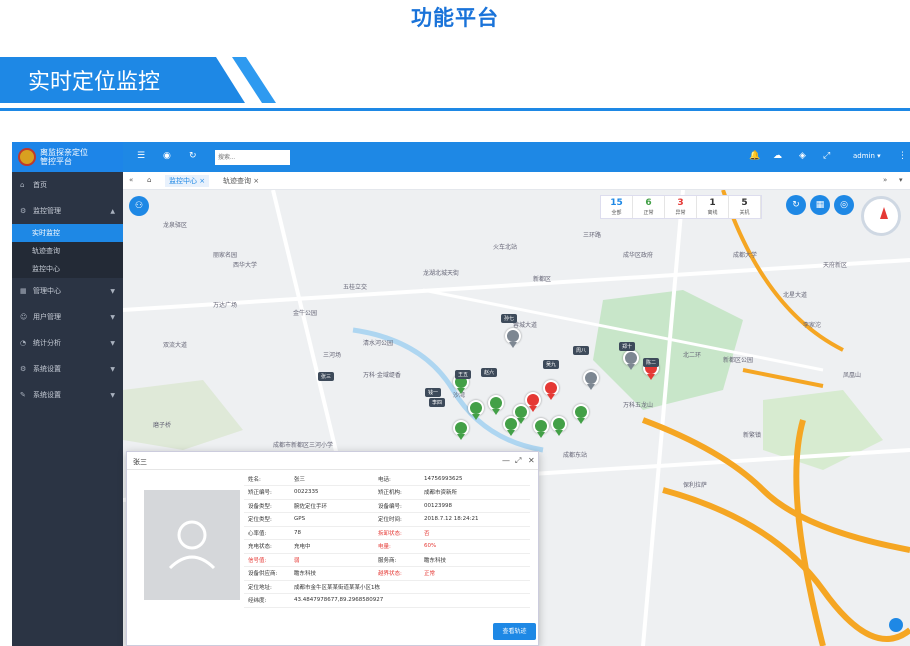  What do you see at coordinates (225, 305) in the screenshot?
I see `map-label: 万达广场` at bounding box center [225, 305].